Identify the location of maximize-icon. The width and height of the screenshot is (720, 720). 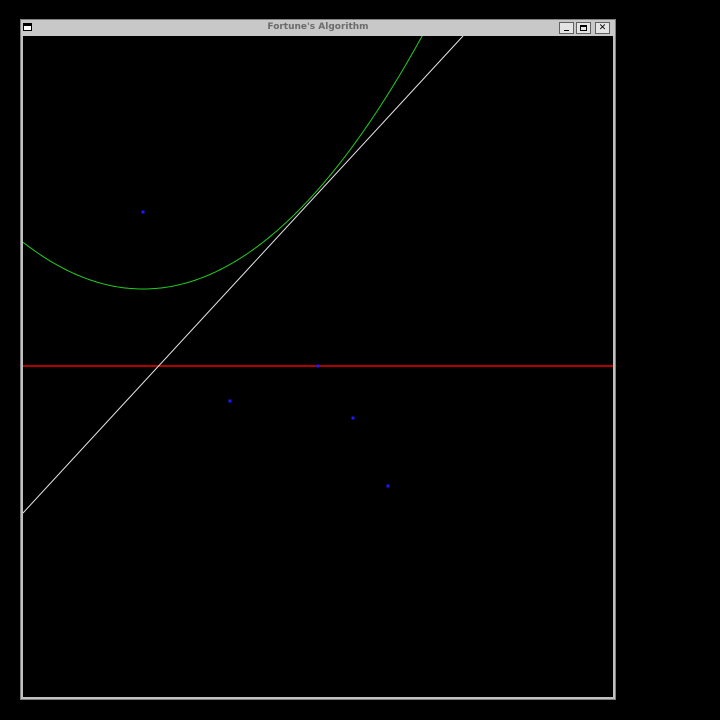
(583, 28).